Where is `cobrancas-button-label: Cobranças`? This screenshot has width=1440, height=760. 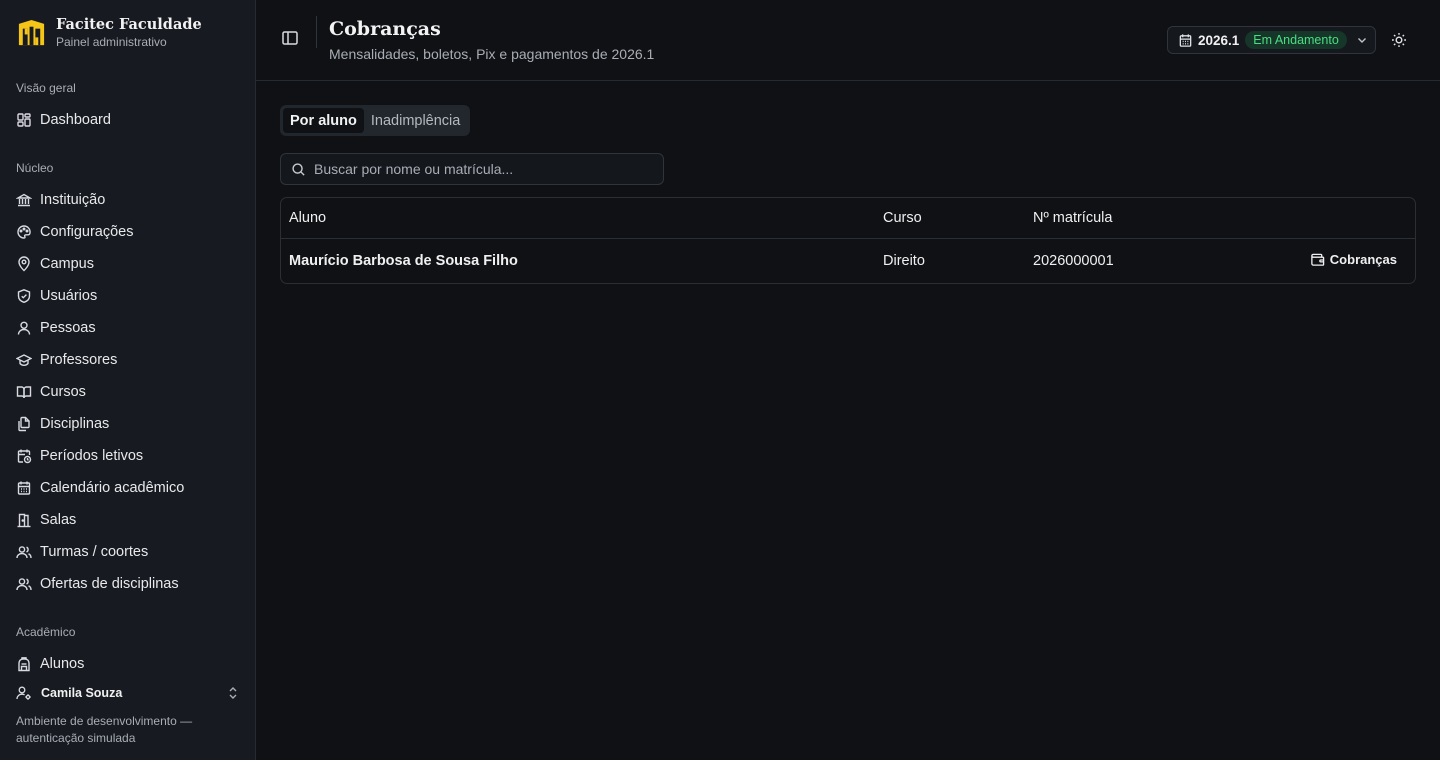 cobrancas-button-label: Cobranças is located at coordinates (1363, 259).